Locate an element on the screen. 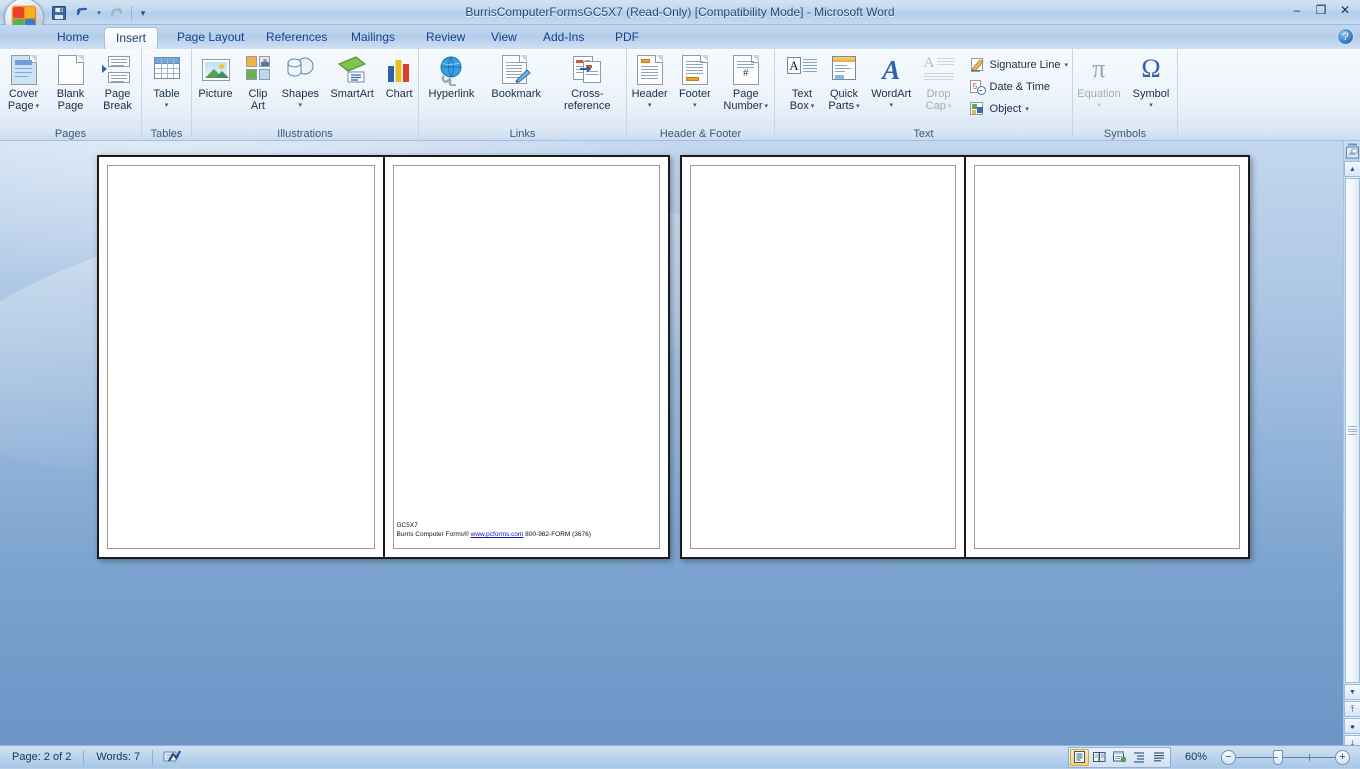  status-right-cluster: 60% − + is located at coordinates (1214, 757).